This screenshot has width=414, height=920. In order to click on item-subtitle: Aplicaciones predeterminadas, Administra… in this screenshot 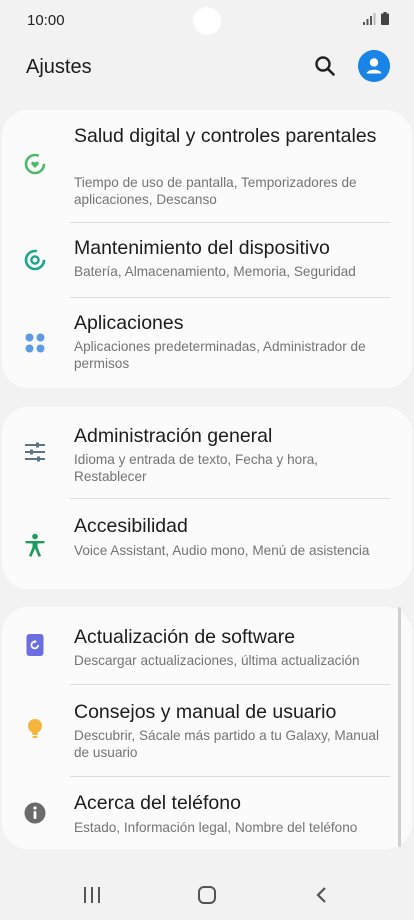, I will do `click(220, 355)`.